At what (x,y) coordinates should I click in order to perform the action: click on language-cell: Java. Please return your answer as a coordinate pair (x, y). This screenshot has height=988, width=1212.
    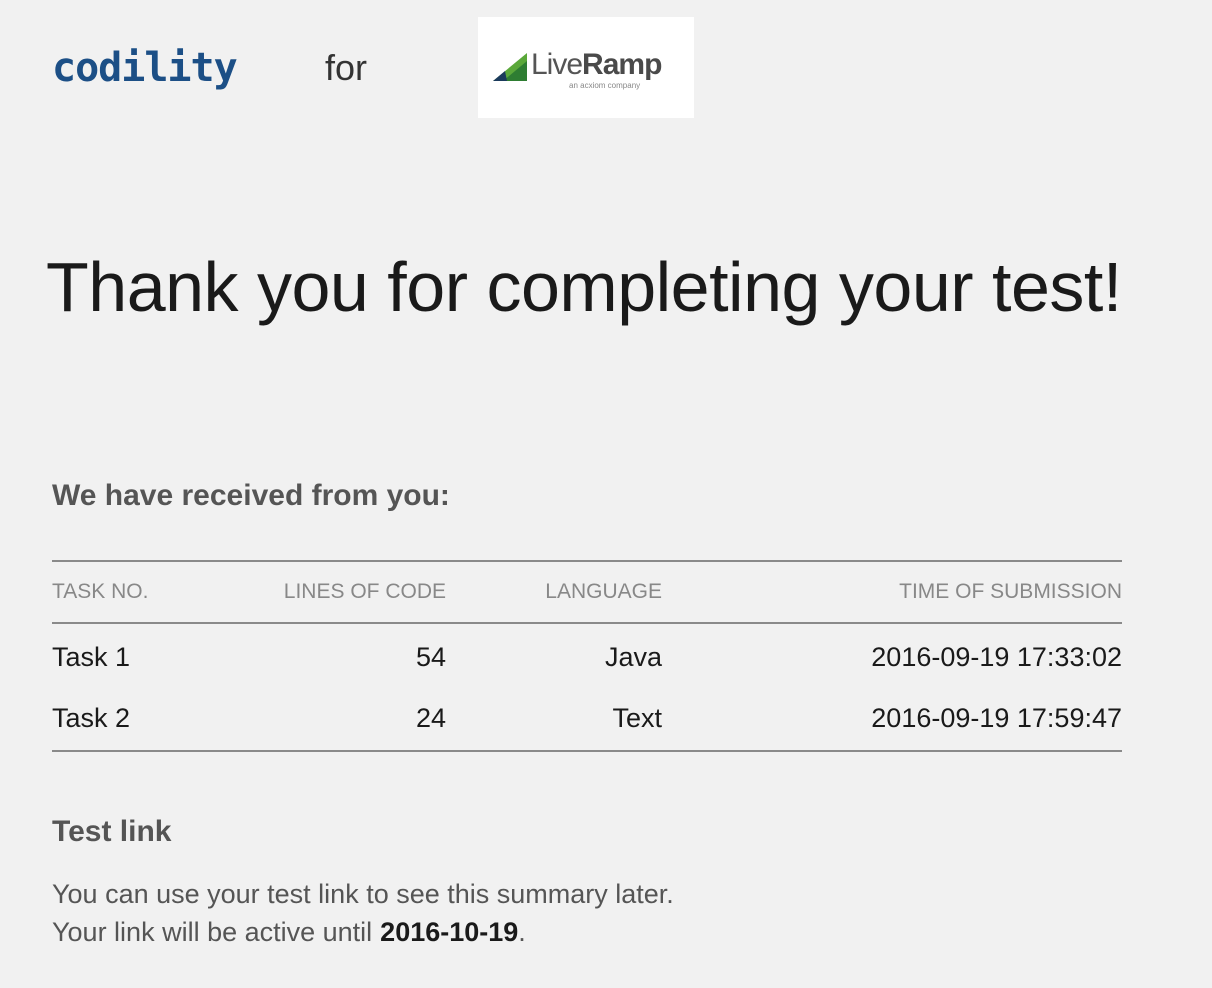
    Looking at the image, I should click on (633, 656).